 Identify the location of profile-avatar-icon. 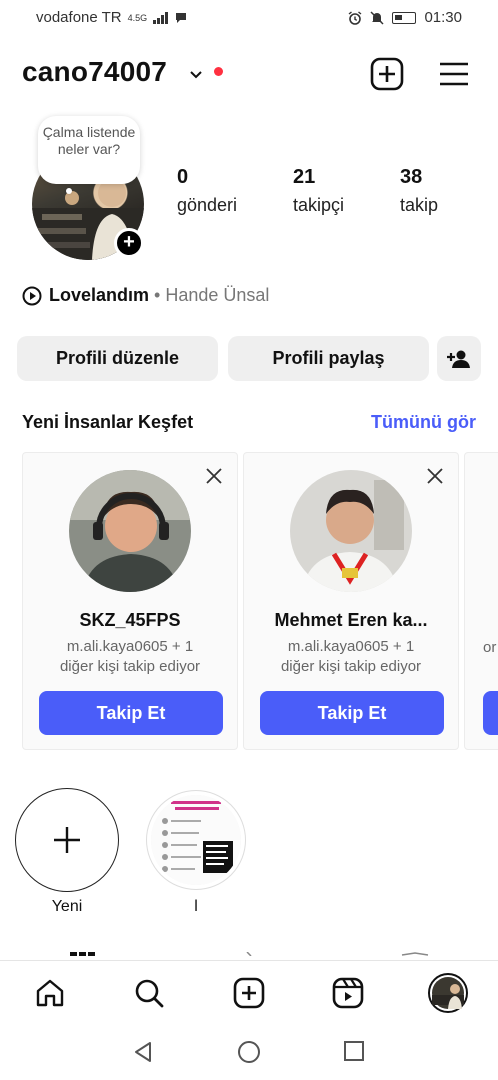
(448, 993).